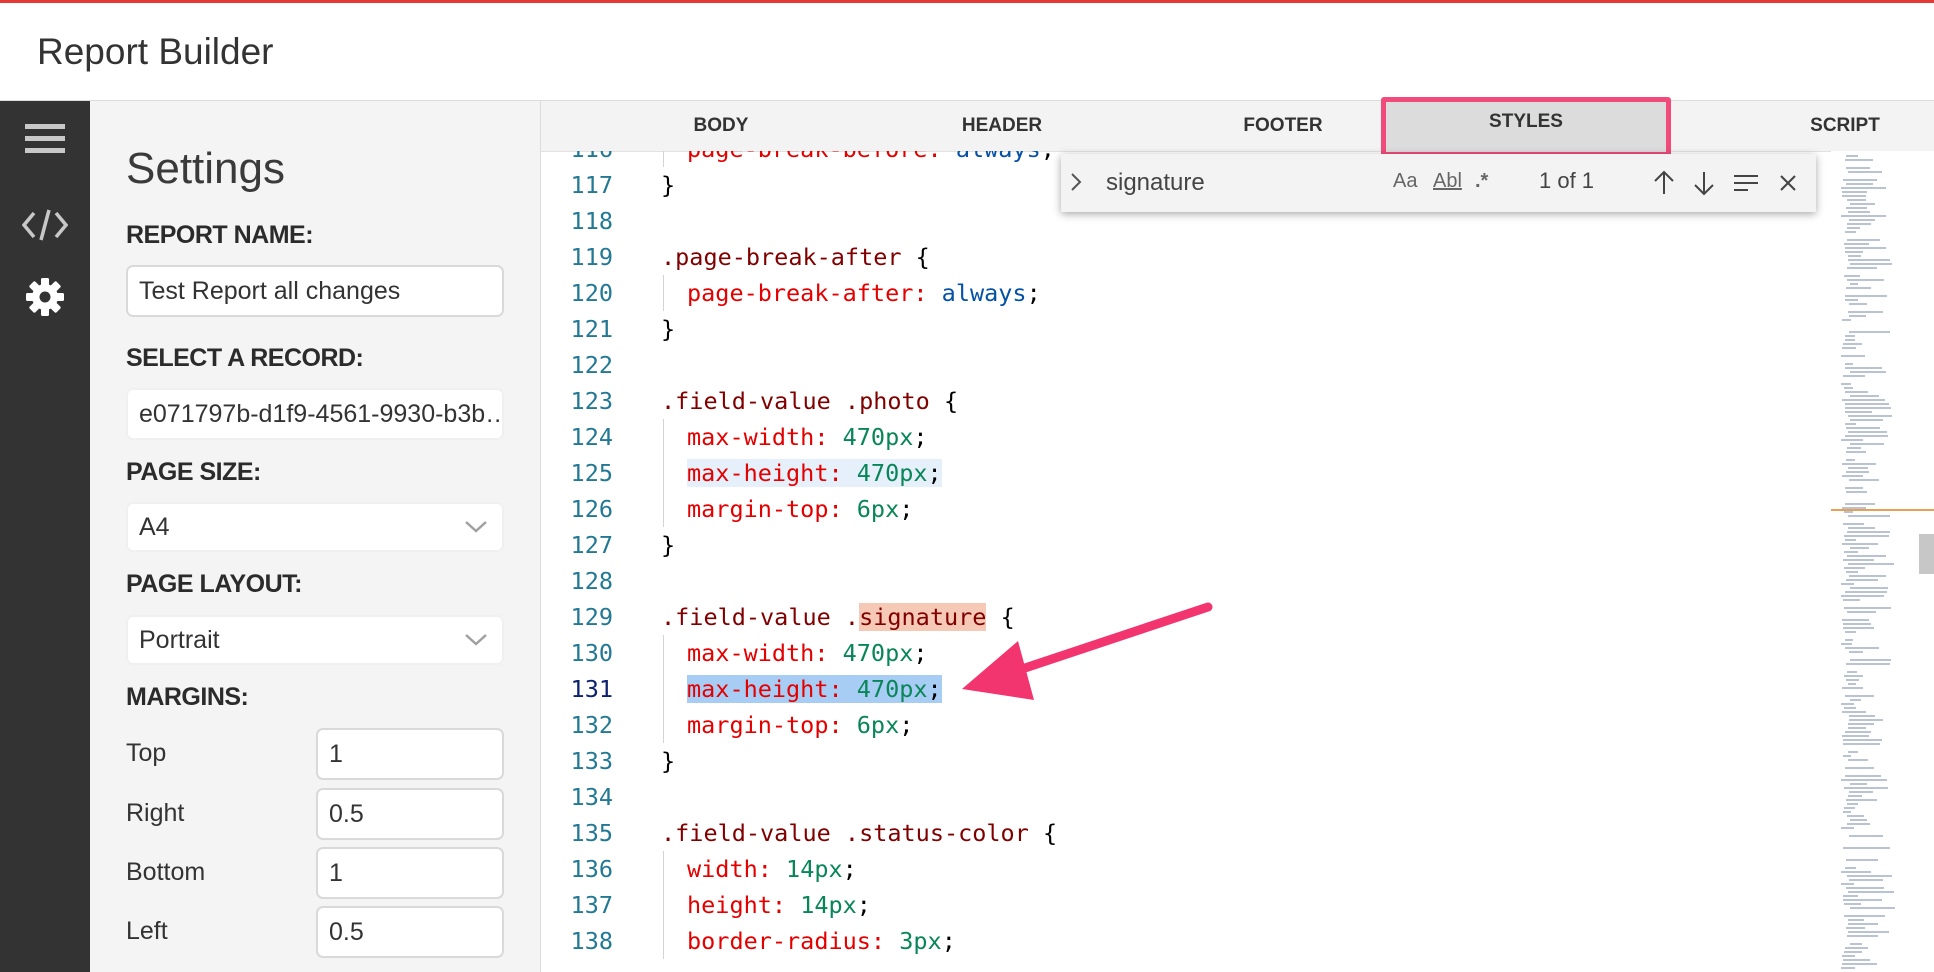 Image resolution: width=1934 pixels, height=972 pixels. Describe the element at coordinates (1186, 905) in the screenshot. I see `code-line: 137 height: 14px;` at that location.